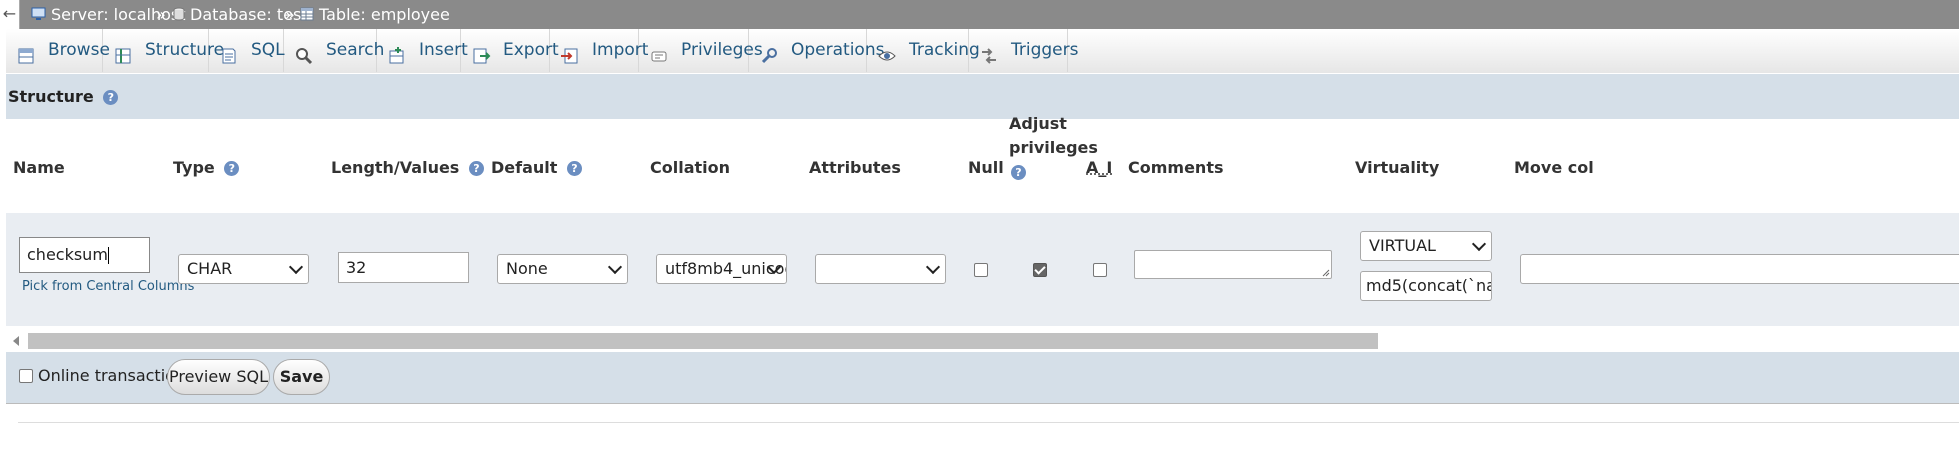  What do you see at coordinates (562, 269) in the screenshot?
I see `default-select: None` at bounding box center [562, 269].